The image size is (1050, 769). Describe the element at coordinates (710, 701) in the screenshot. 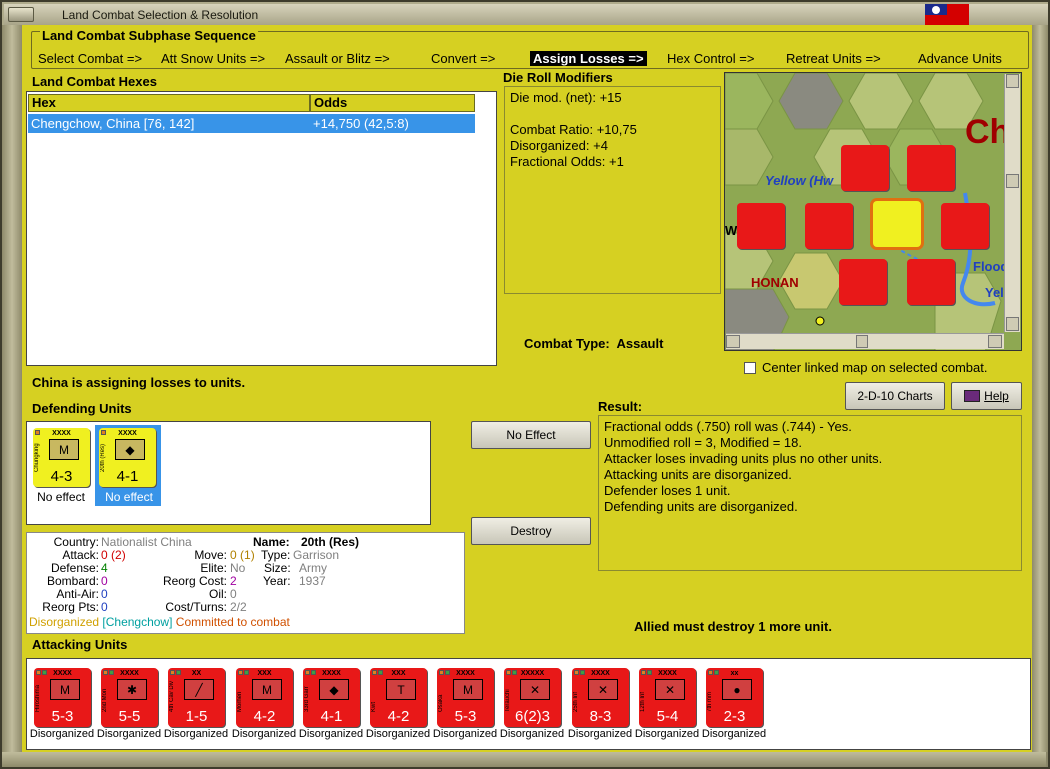

I see `unit-name: 7th mm` at that location.